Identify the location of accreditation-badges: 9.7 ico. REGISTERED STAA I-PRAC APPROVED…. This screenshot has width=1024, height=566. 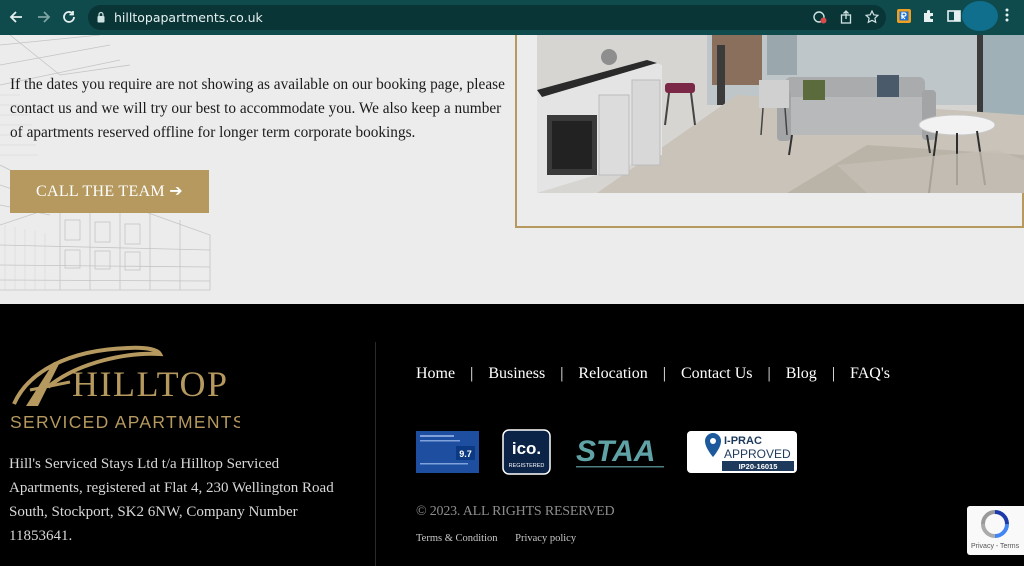
(606, 452).